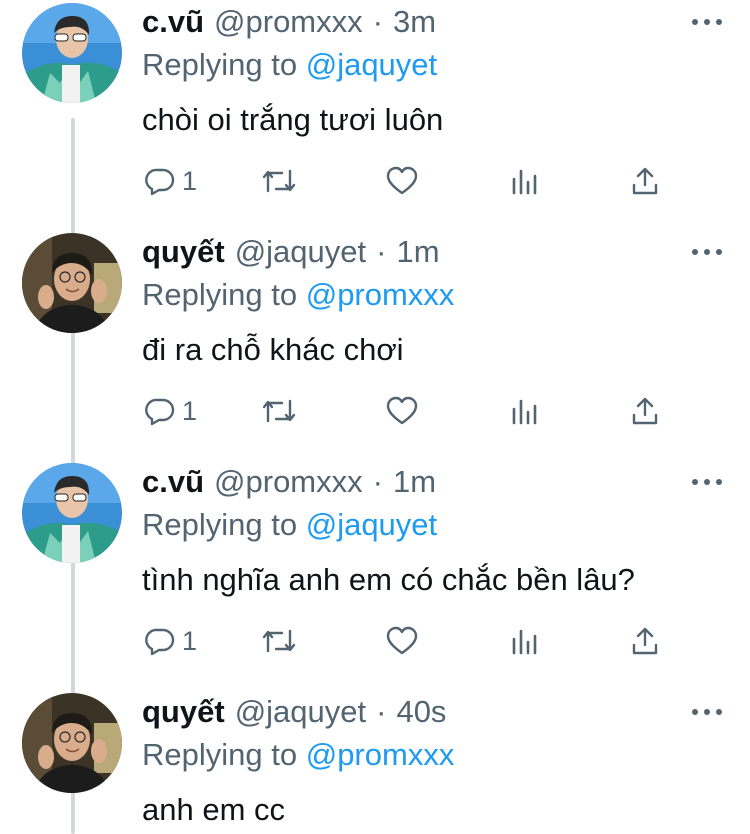 Image resolution: width=750 pixels, height=834 pixels. What do you see at coordinates (388, 579) in the screenshot?
I see `tweet-text: tình nghĩa anh em có chắc bền lâu?` at bounding box center [388, 579].